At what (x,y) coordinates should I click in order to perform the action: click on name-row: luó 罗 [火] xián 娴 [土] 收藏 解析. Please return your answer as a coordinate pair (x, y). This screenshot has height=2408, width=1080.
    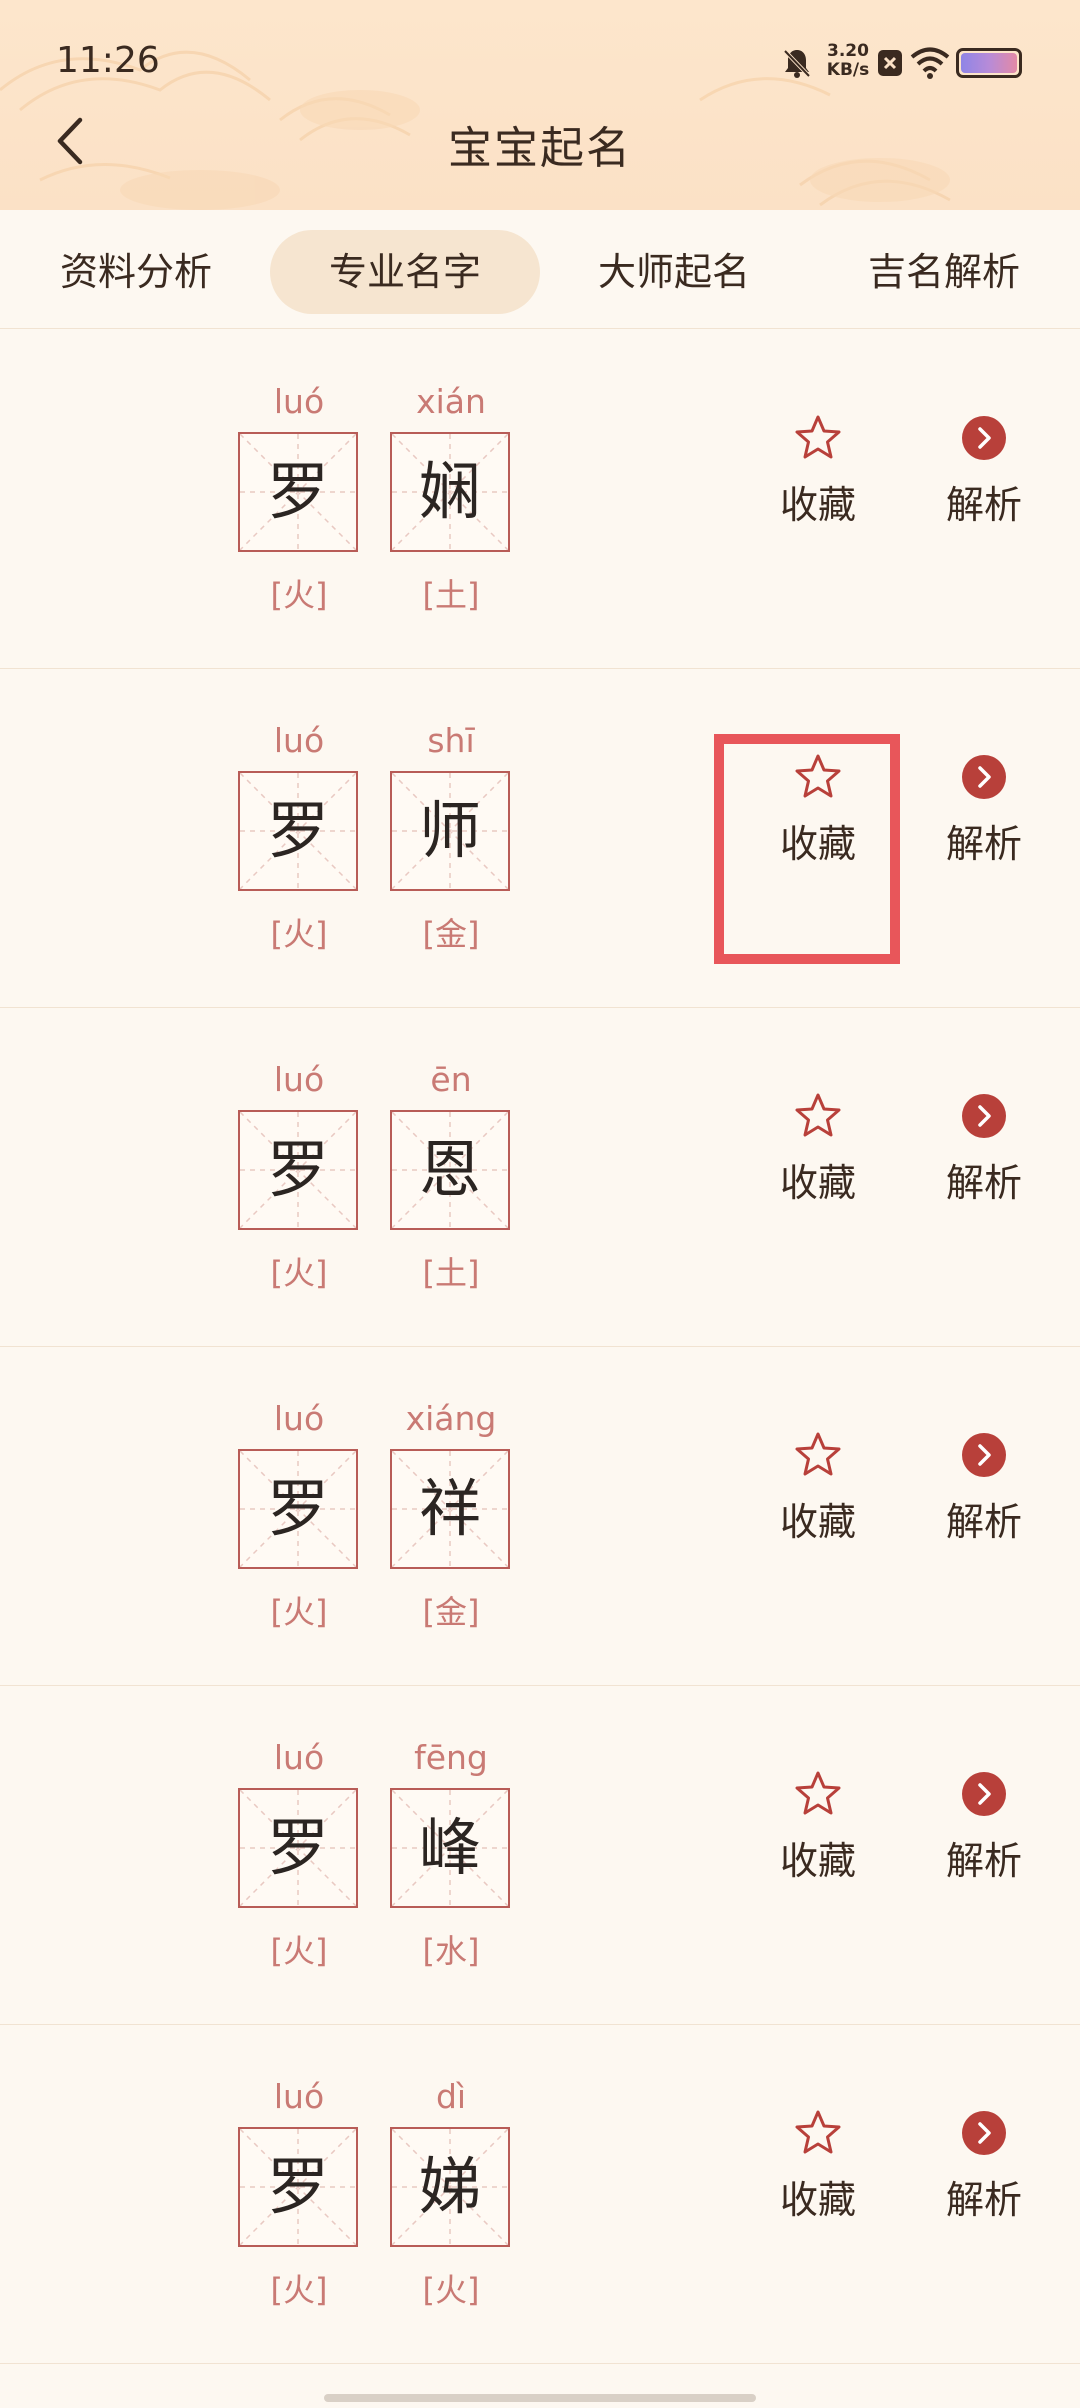
    Looking at the image, I should click on (540, 499).